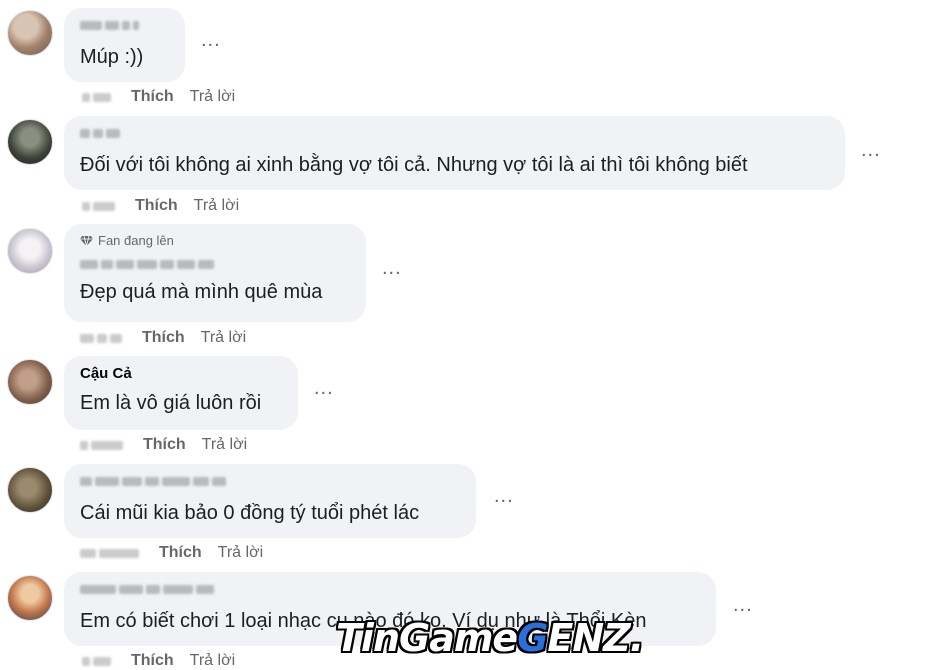 This screenshot has height=670, width=940. What do you see at coordinates (181, 373) in the screenshot?
I see `author-name: Cậu Cả` at bounding box center [181, 373].